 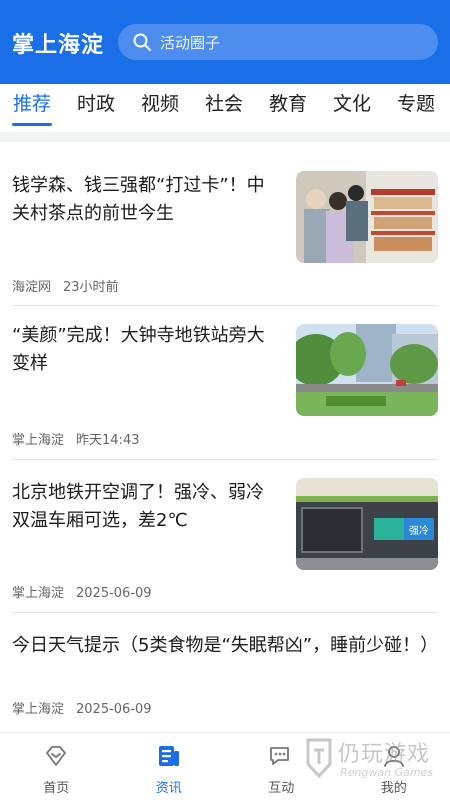 What do you see at coordinates (225, 672) in the screenshot?
I see `news-item-4: 今日天气提示（5类食物是“失眠帮凶”，睡前少碰！） 掌上海淀 2025-06-09` at bounding box center [225, 672].